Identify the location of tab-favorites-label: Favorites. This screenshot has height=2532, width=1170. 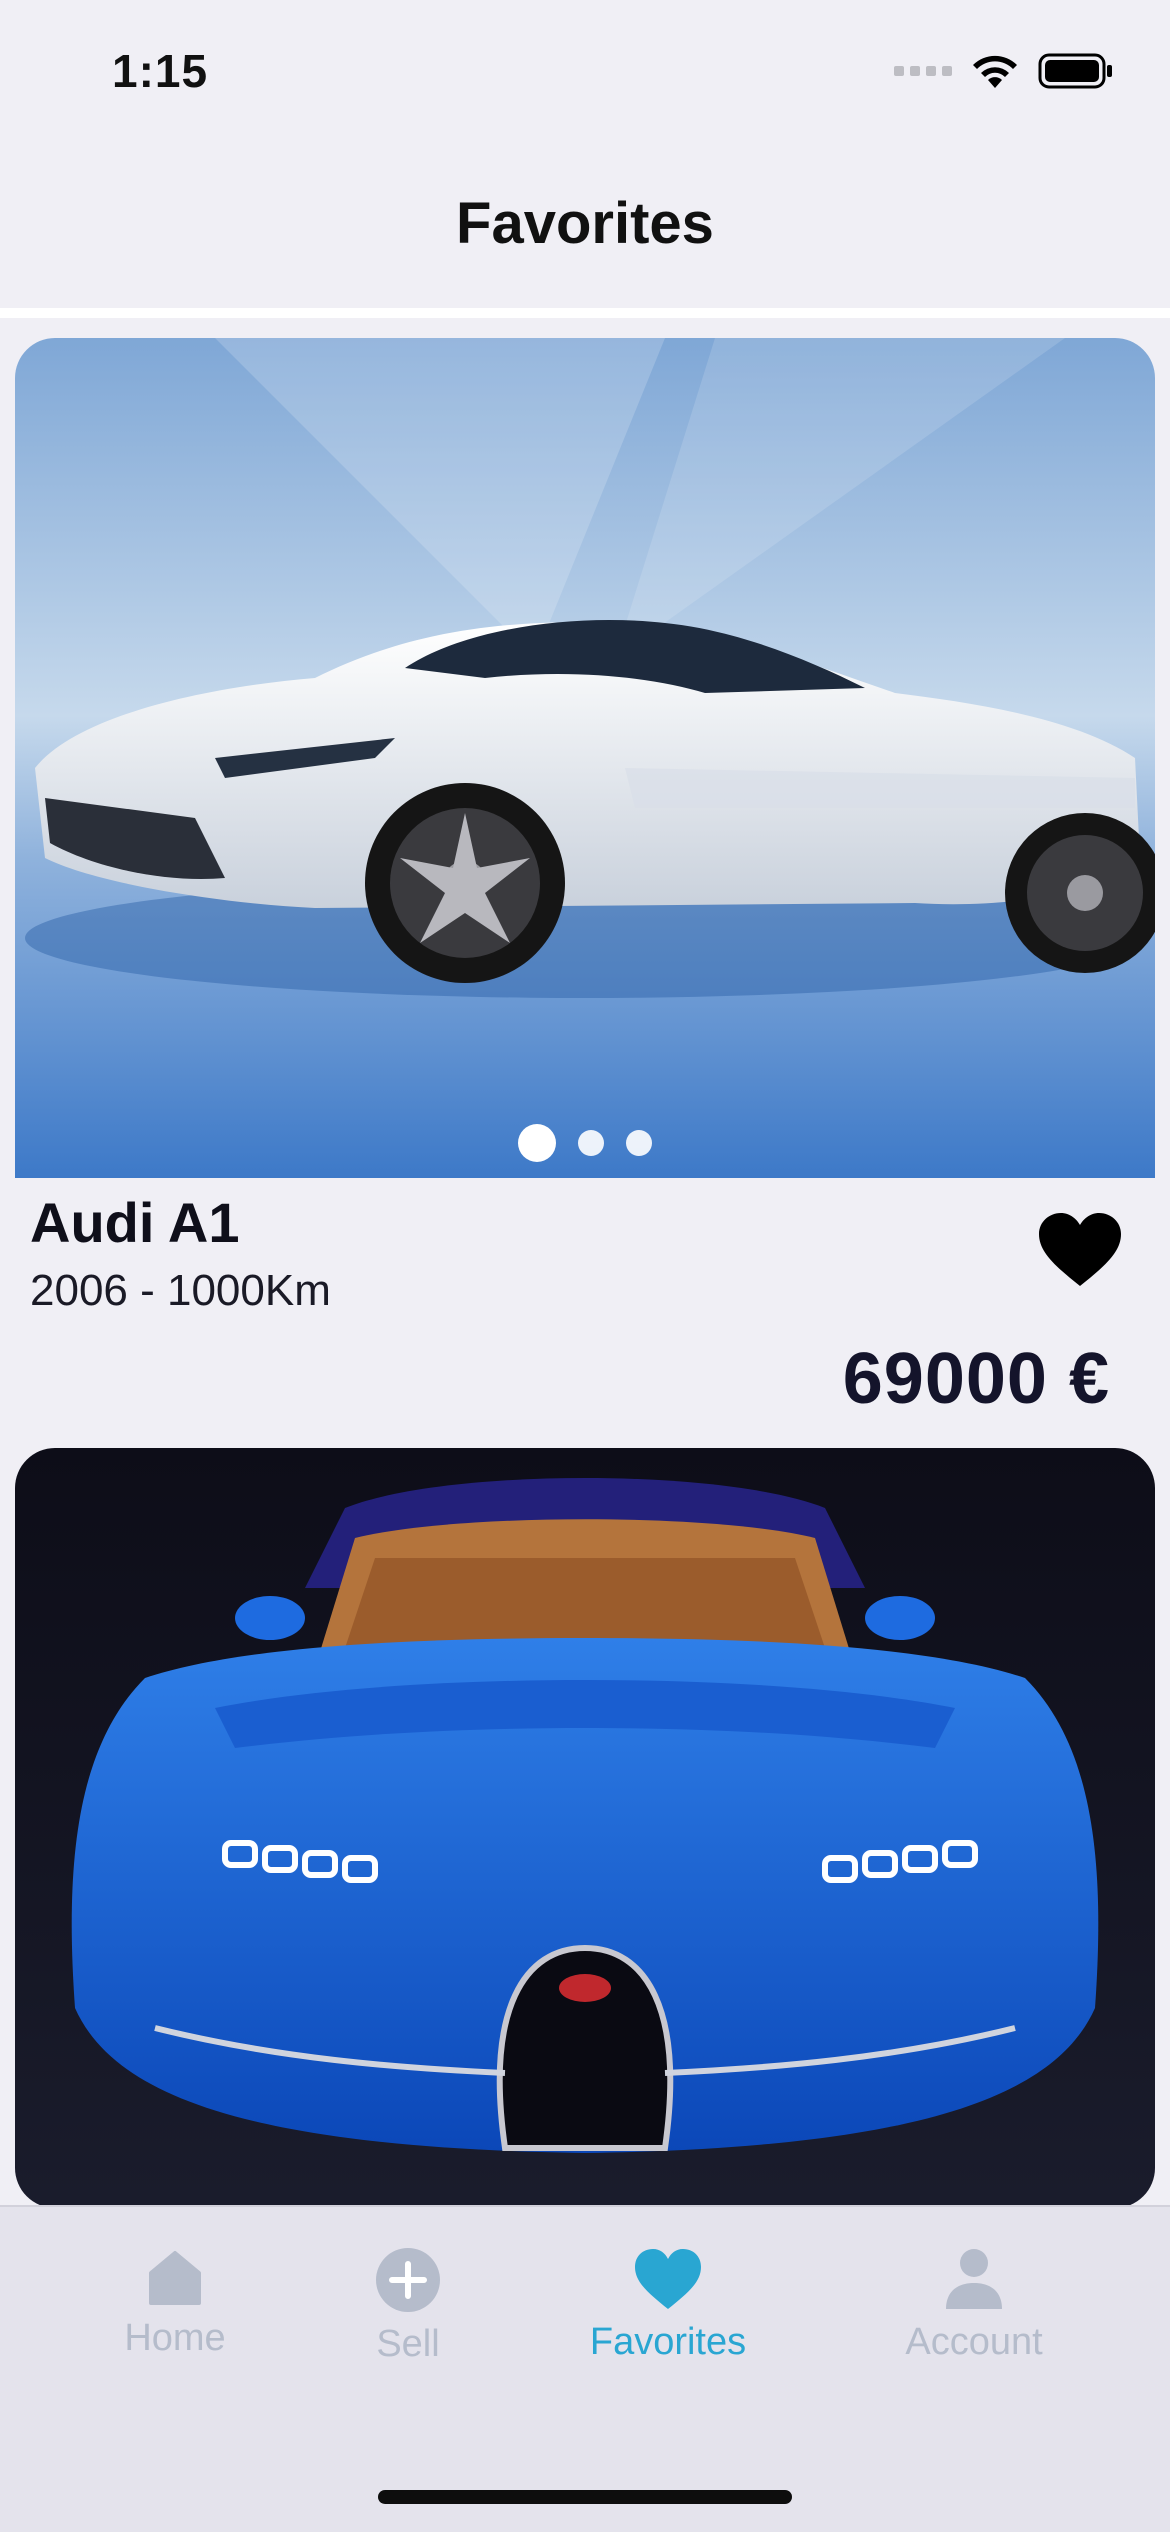
(668, 2342).